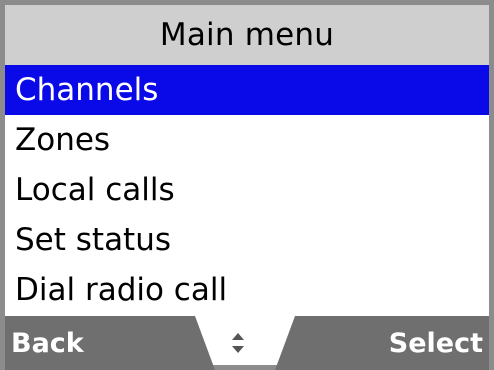 This screenshot has height=370, width=494. I want to click on menu-item-channels: Channels, so click(247, 90).